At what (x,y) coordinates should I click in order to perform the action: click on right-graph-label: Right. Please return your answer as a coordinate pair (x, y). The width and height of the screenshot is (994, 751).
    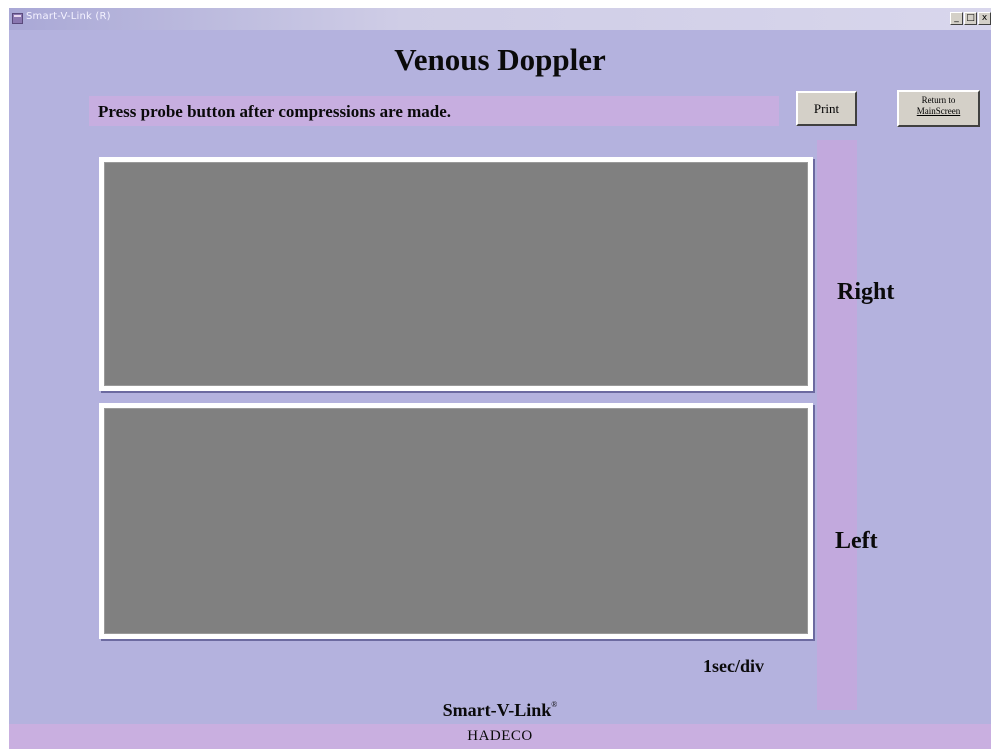
    Looking at the image, I should click on (866, 292).